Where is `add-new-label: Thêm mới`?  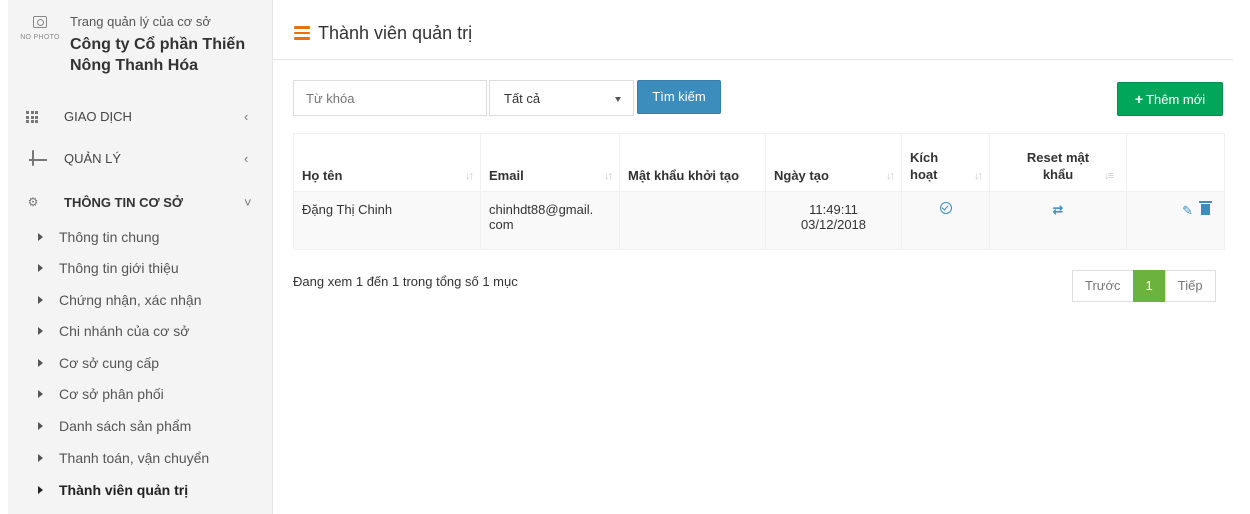 add-new-label: Thêm mới is located at coordinates (1176, 99).